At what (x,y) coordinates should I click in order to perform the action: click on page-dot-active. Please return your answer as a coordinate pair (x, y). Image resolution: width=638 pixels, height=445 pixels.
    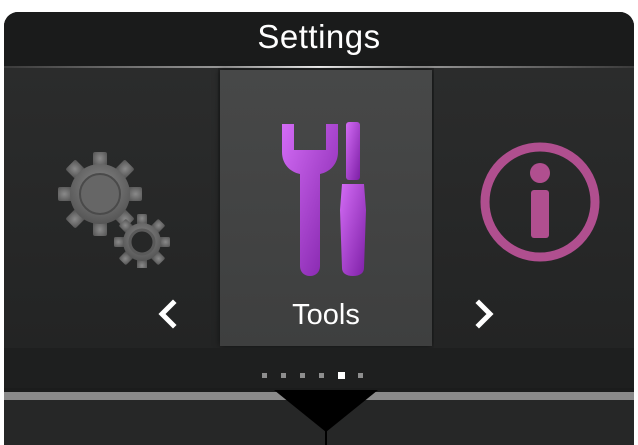
    Looking at the image, I should click on (341, 375).